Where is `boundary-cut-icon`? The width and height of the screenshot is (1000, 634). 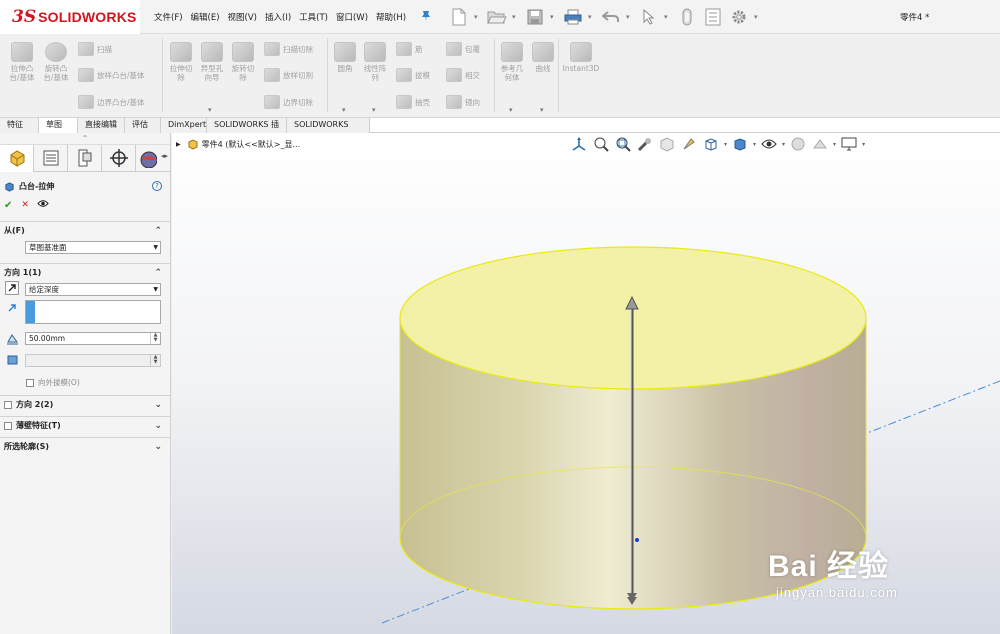
boundary-cut-icon is located at coordinates (272, 102).